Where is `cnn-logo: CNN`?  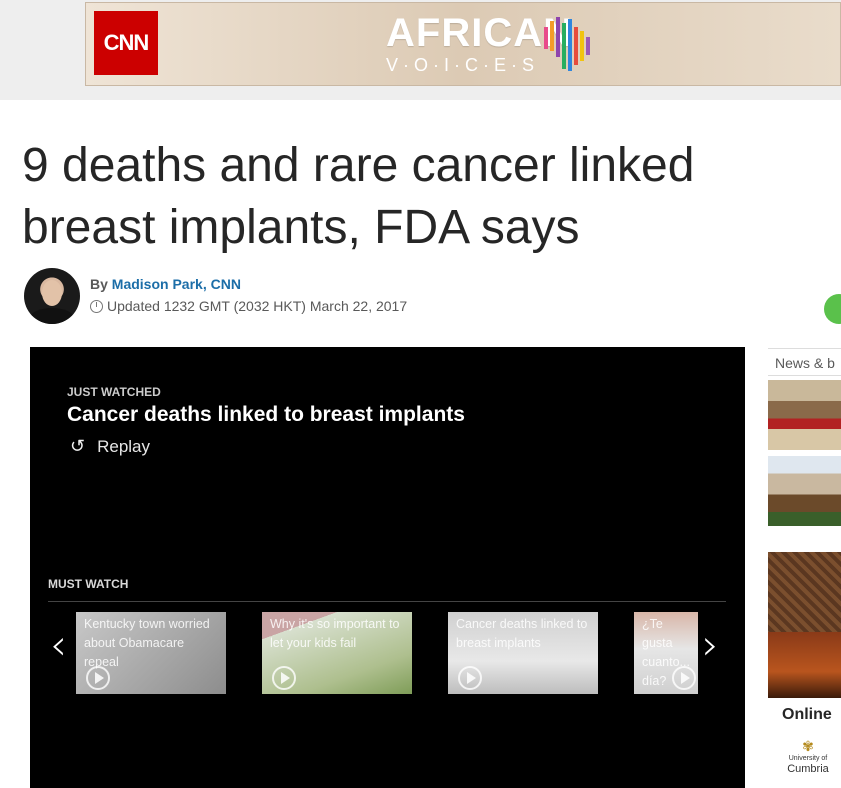
cnn-logo: CNN is located at coordinates (126, 43).